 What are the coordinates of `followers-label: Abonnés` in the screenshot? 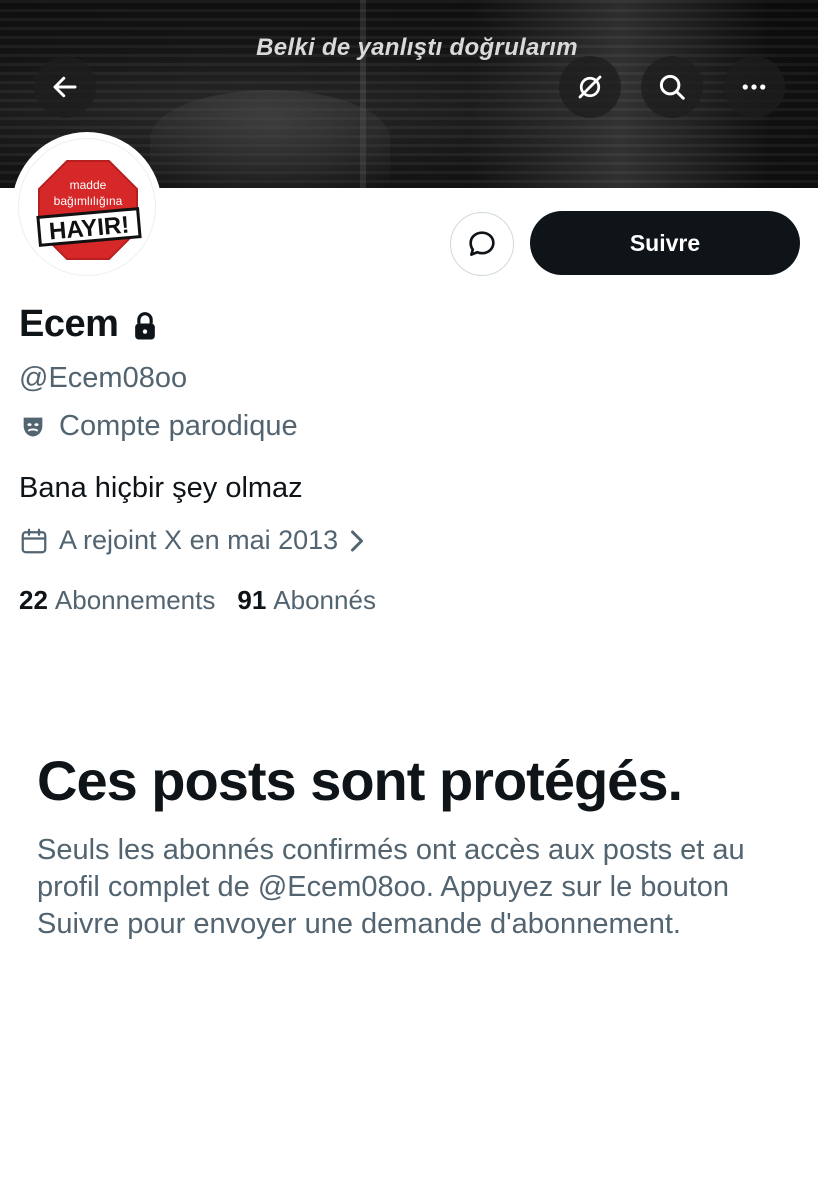 It's located at (324, 600).